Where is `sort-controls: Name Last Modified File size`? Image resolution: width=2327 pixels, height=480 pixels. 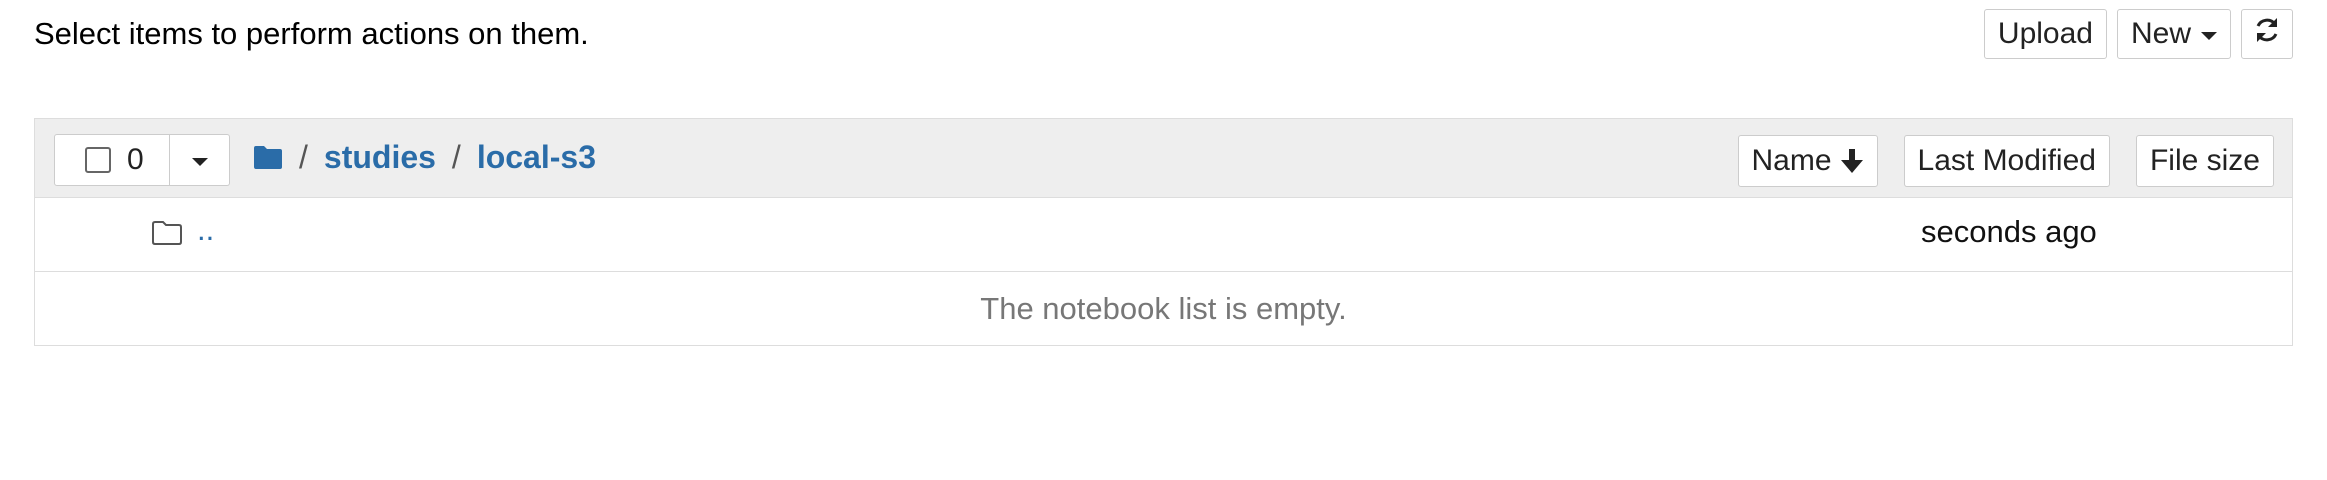 sort-controls: Name Last Modified File size is located at coordinates (2005, 161).